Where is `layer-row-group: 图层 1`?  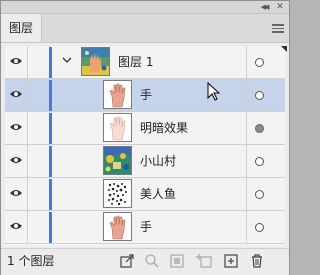
layer-row-group: 图层 1 is located at coordinates (146, 62).